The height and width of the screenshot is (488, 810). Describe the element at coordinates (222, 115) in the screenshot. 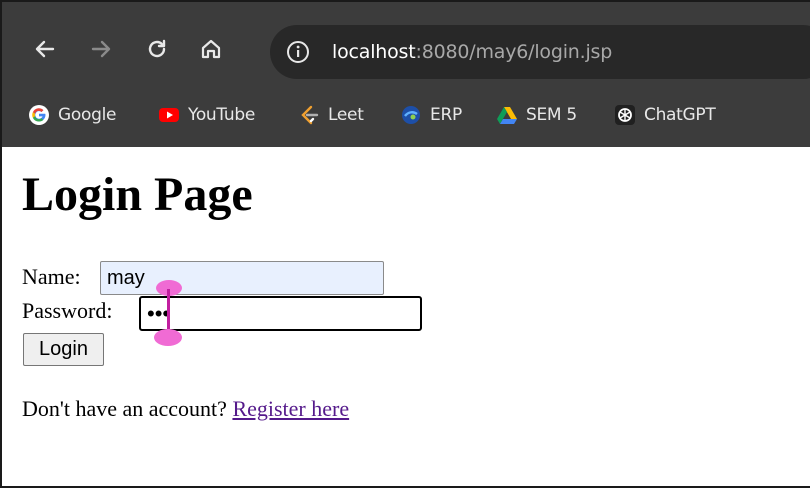

I see `bookmark-label: YouTube` at that location.